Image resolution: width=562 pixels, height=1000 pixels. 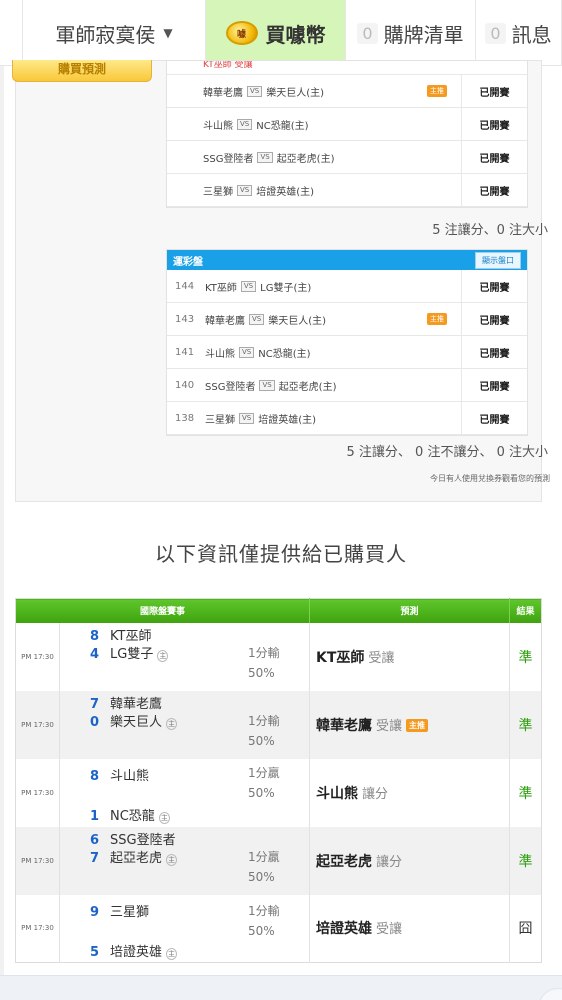 I want to click on match-number: 143, so click(x=185, y=319).